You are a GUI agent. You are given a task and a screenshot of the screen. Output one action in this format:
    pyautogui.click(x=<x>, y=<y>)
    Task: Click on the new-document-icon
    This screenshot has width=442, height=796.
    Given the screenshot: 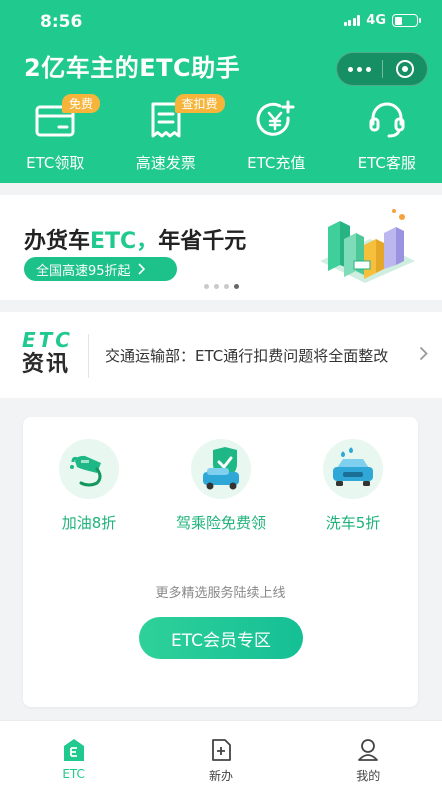 What is the action you would take?
    pyautogui.click(x=221, y=750)
    